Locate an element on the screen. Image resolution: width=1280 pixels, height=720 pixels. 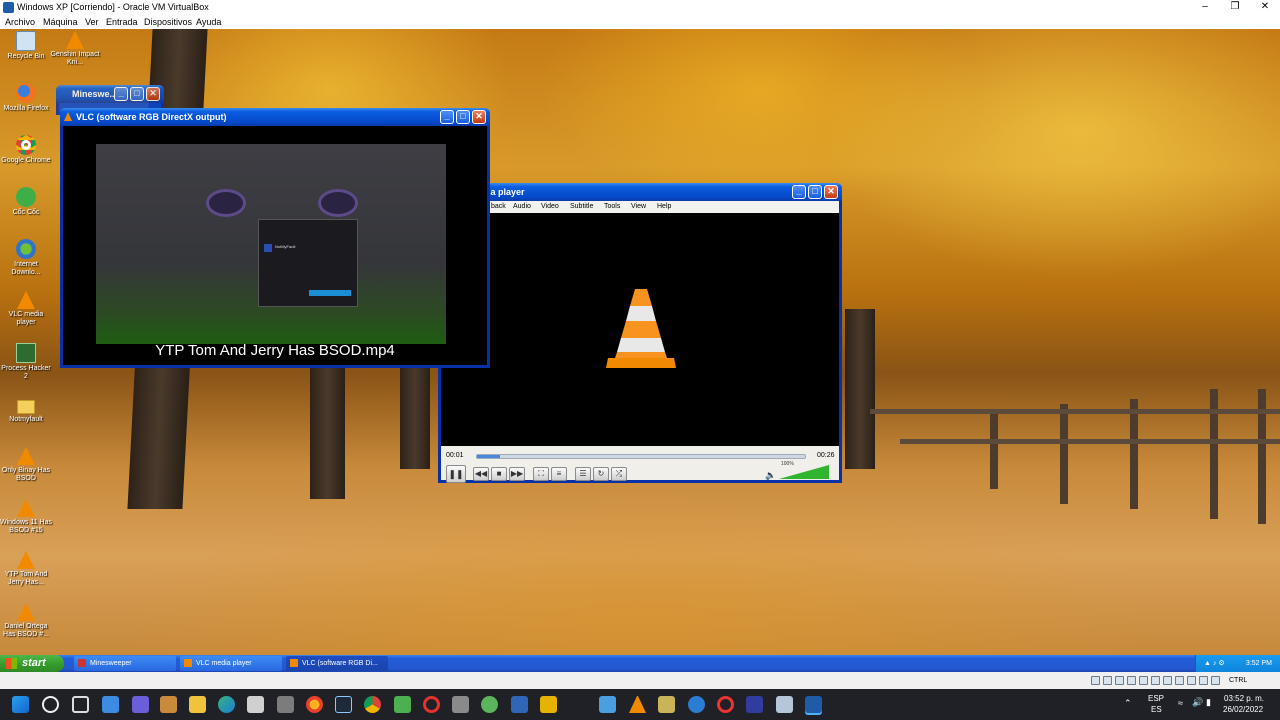
audio-icon is located at coordinates (1119, 680).